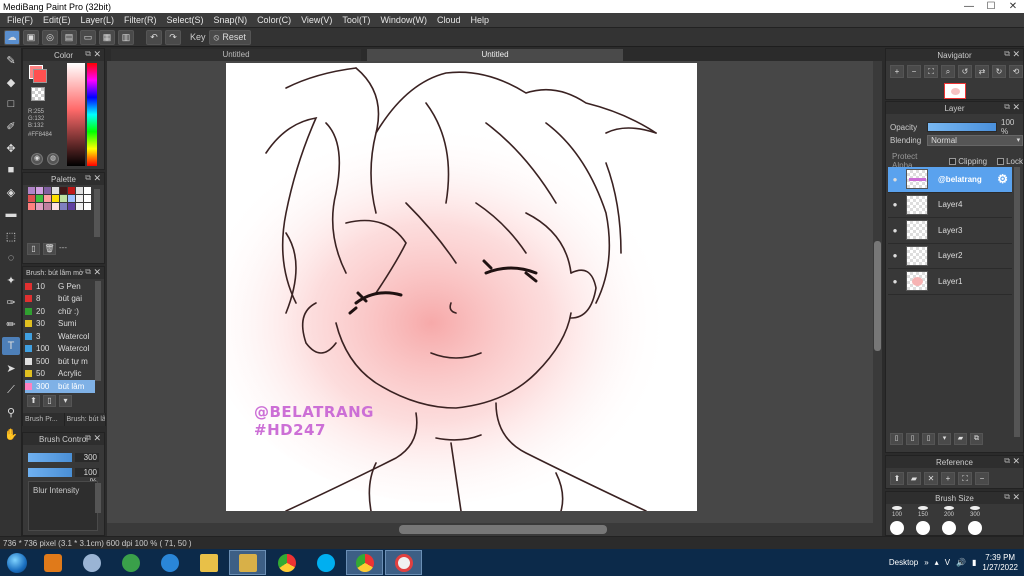 This screenshot has width=1024, height=576. What do you see at coordinates (91, 562) in the screenshot?
I see `app-icon` at bounding box center [91, 562].